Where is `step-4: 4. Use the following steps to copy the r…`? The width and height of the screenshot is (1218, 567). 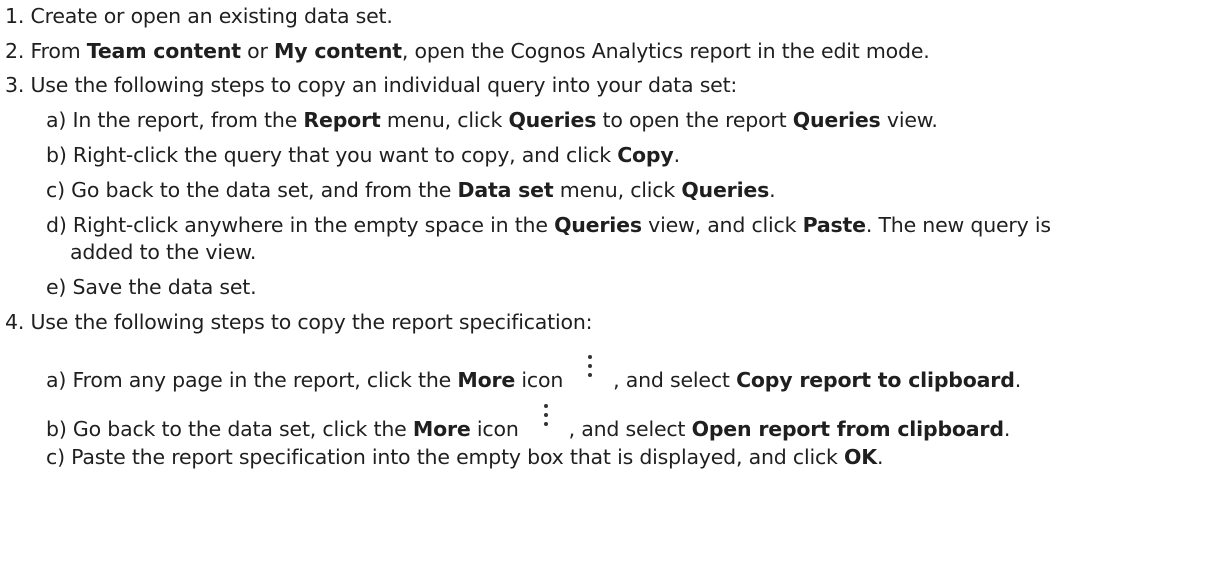
step-4: 4. Use the following steps to copy the r… is located at coordinates (299, 322).